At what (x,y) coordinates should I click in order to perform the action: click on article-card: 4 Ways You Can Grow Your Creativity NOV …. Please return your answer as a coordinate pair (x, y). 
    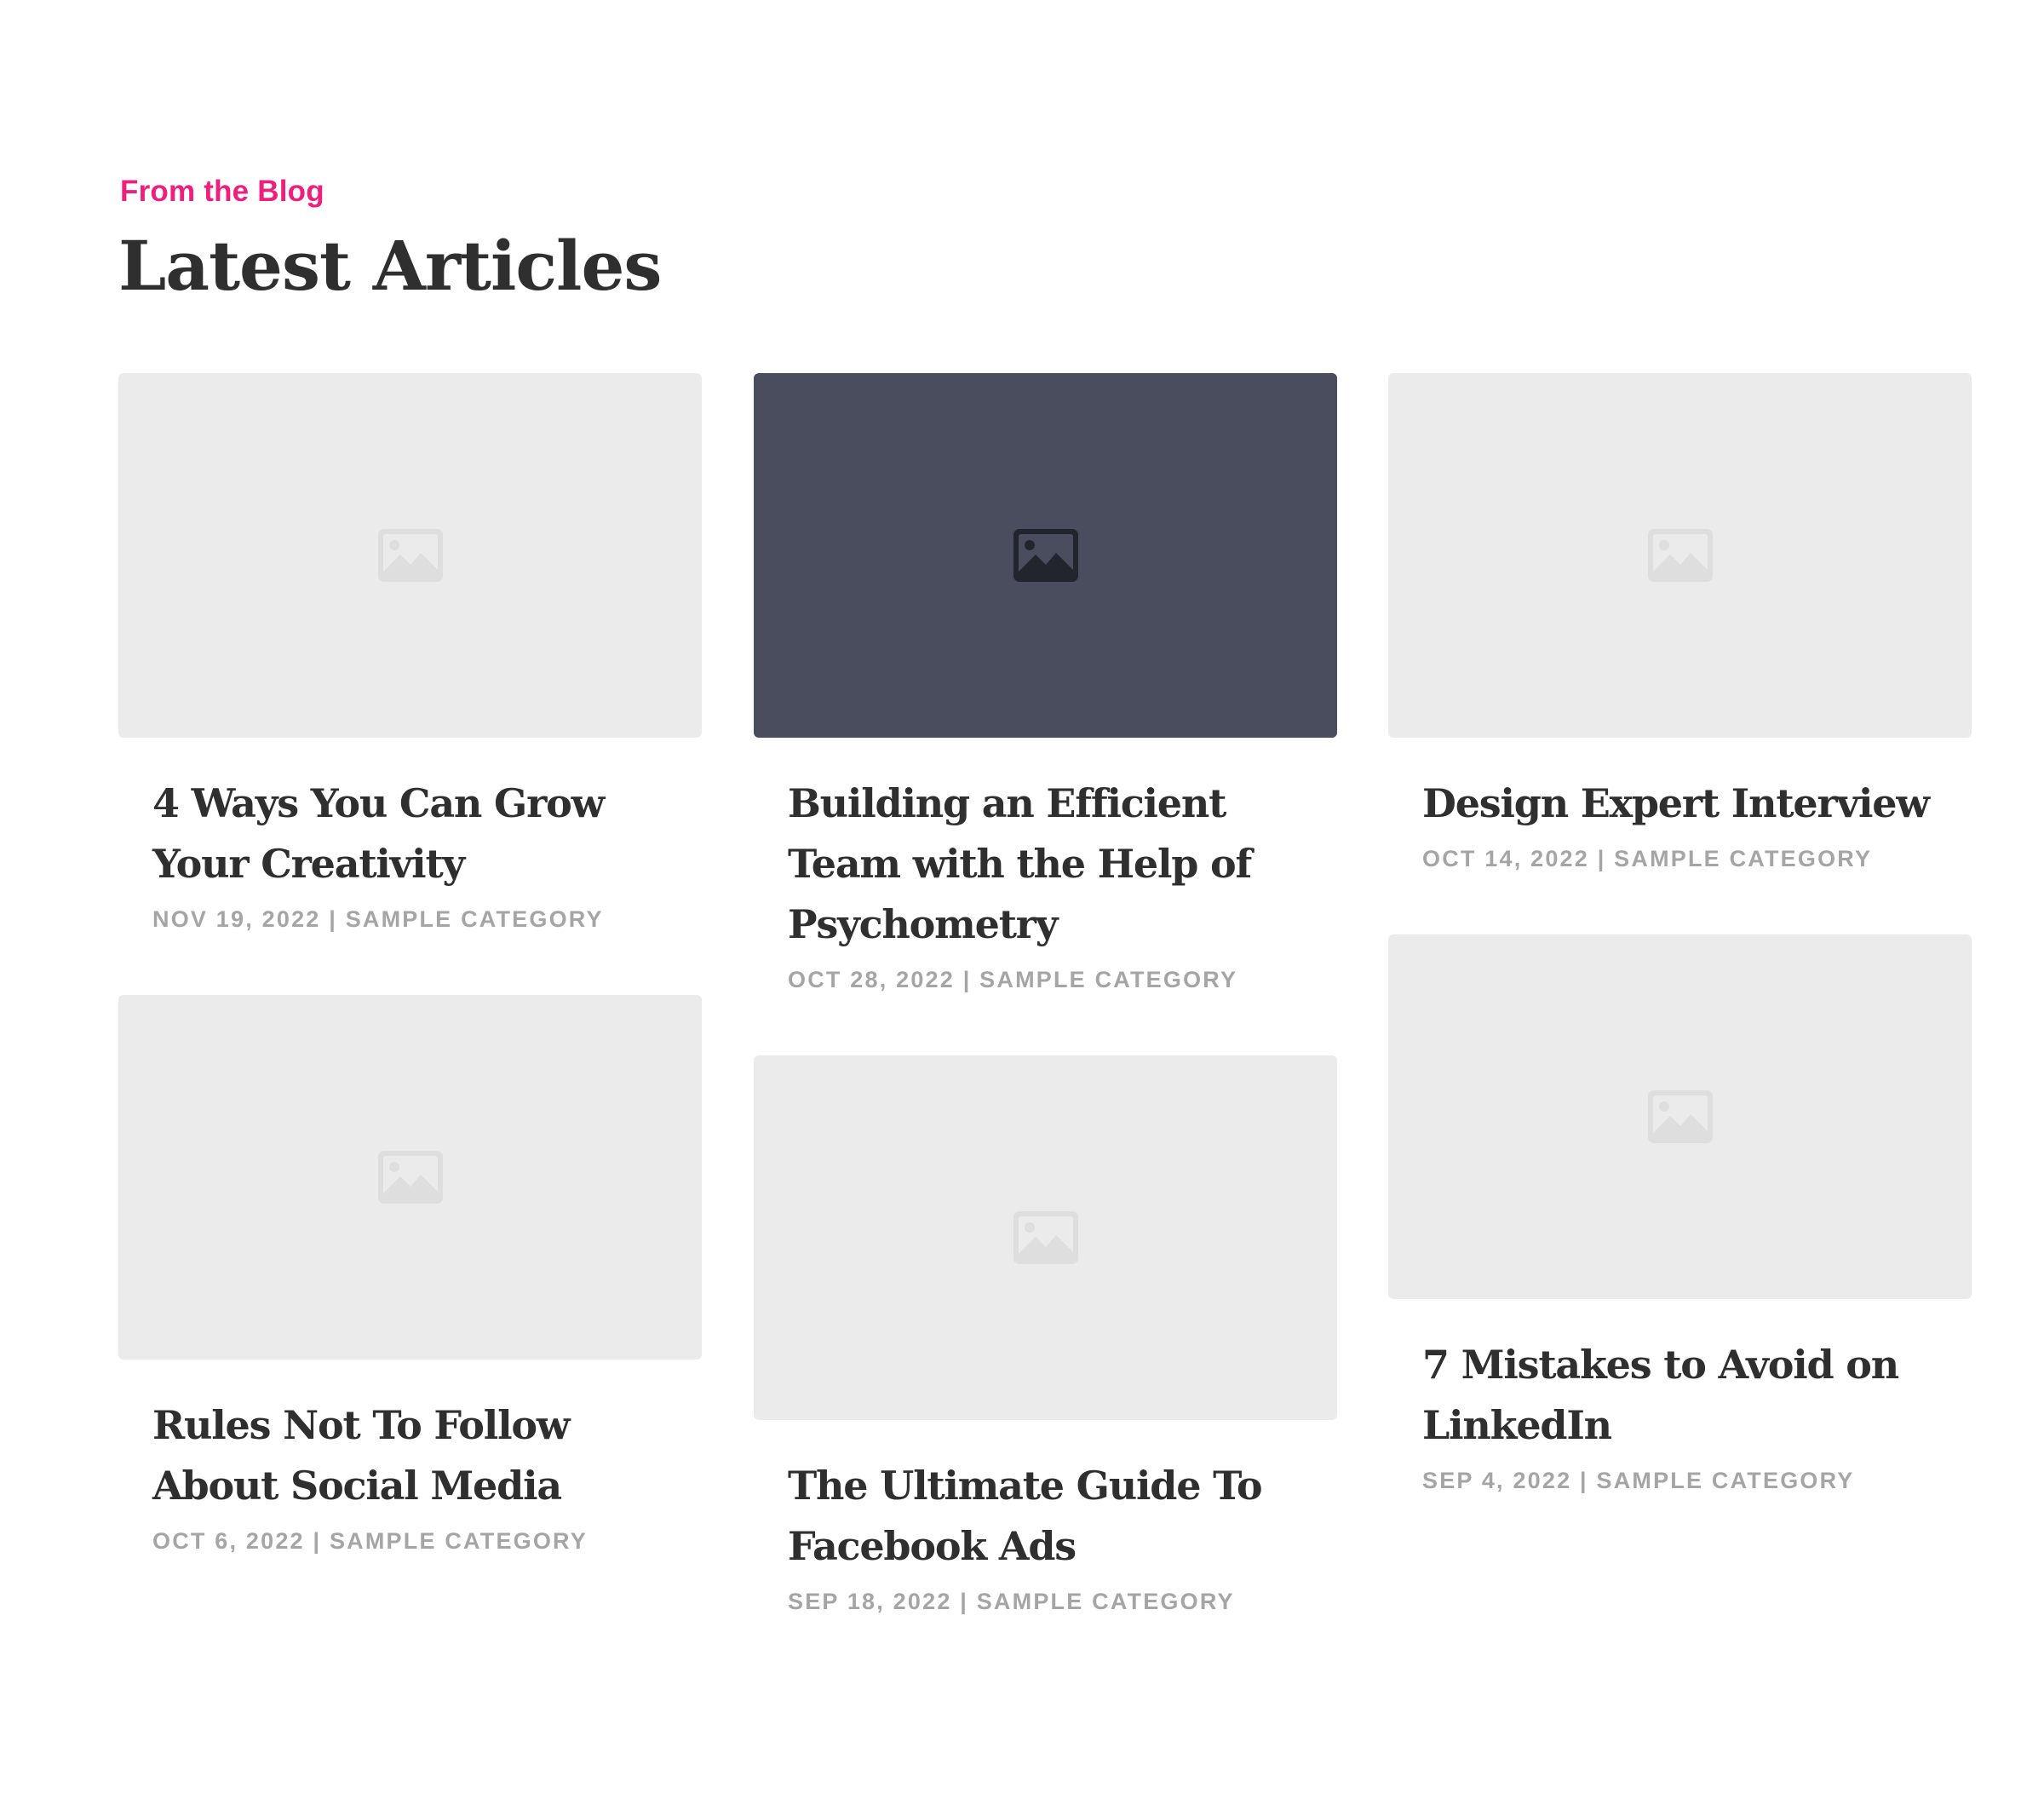
    Looking at the image, I should click on (410, 654).